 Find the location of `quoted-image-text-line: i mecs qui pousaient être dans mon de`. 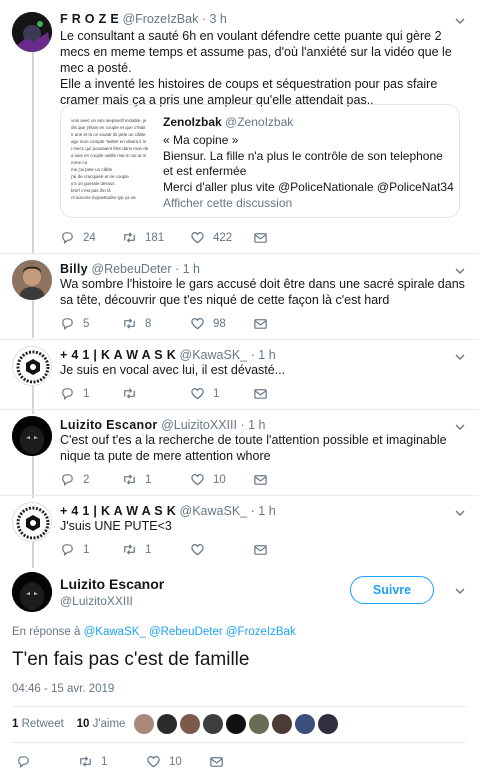

quoted-image-text-line: i mecs qui pousaient être dans mon de is located at coordinates (110, 148).